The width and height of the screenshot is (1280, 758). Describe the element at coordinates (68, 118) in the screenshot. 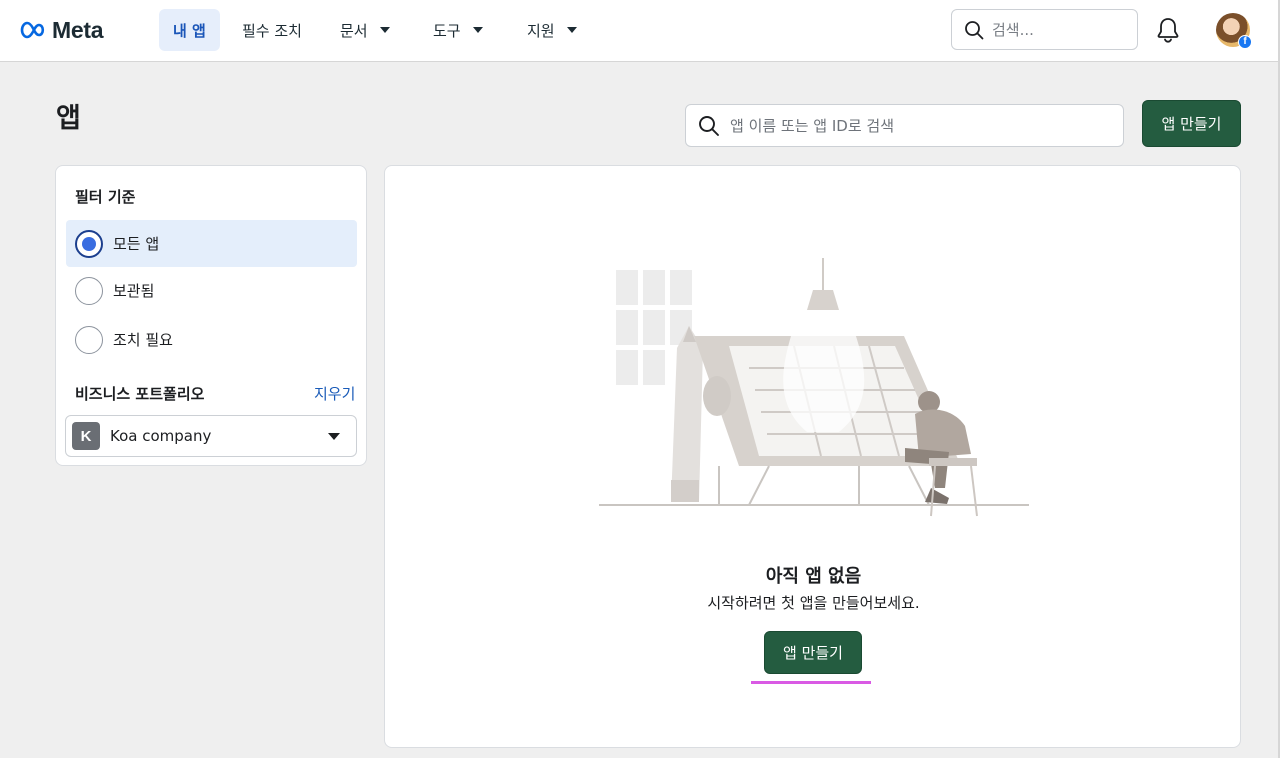

I see `page-title: 앱` at that location.